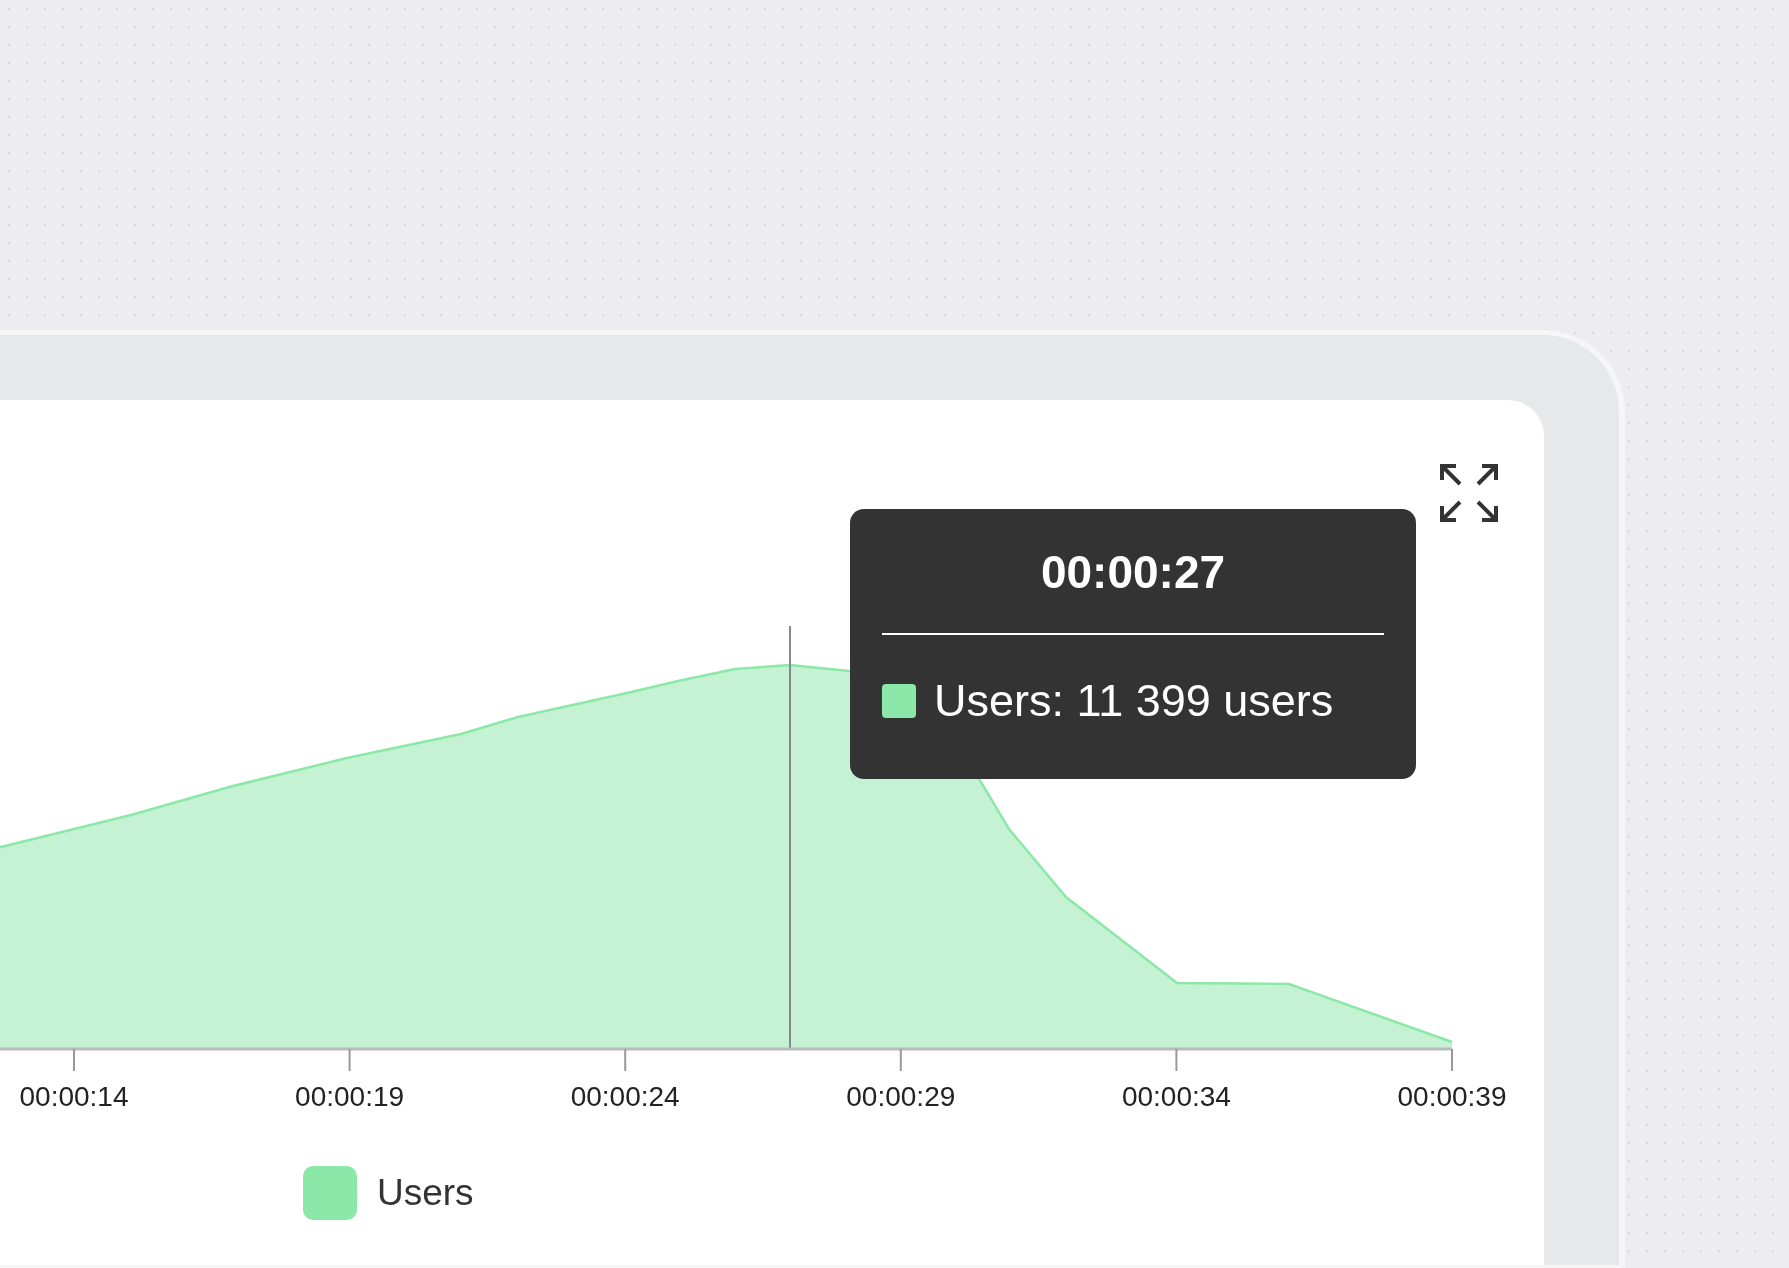 The height and width of the screenshot is (1268, 1789). I want to click on tooltip-title: 00:00:27, so click(1133, 572).